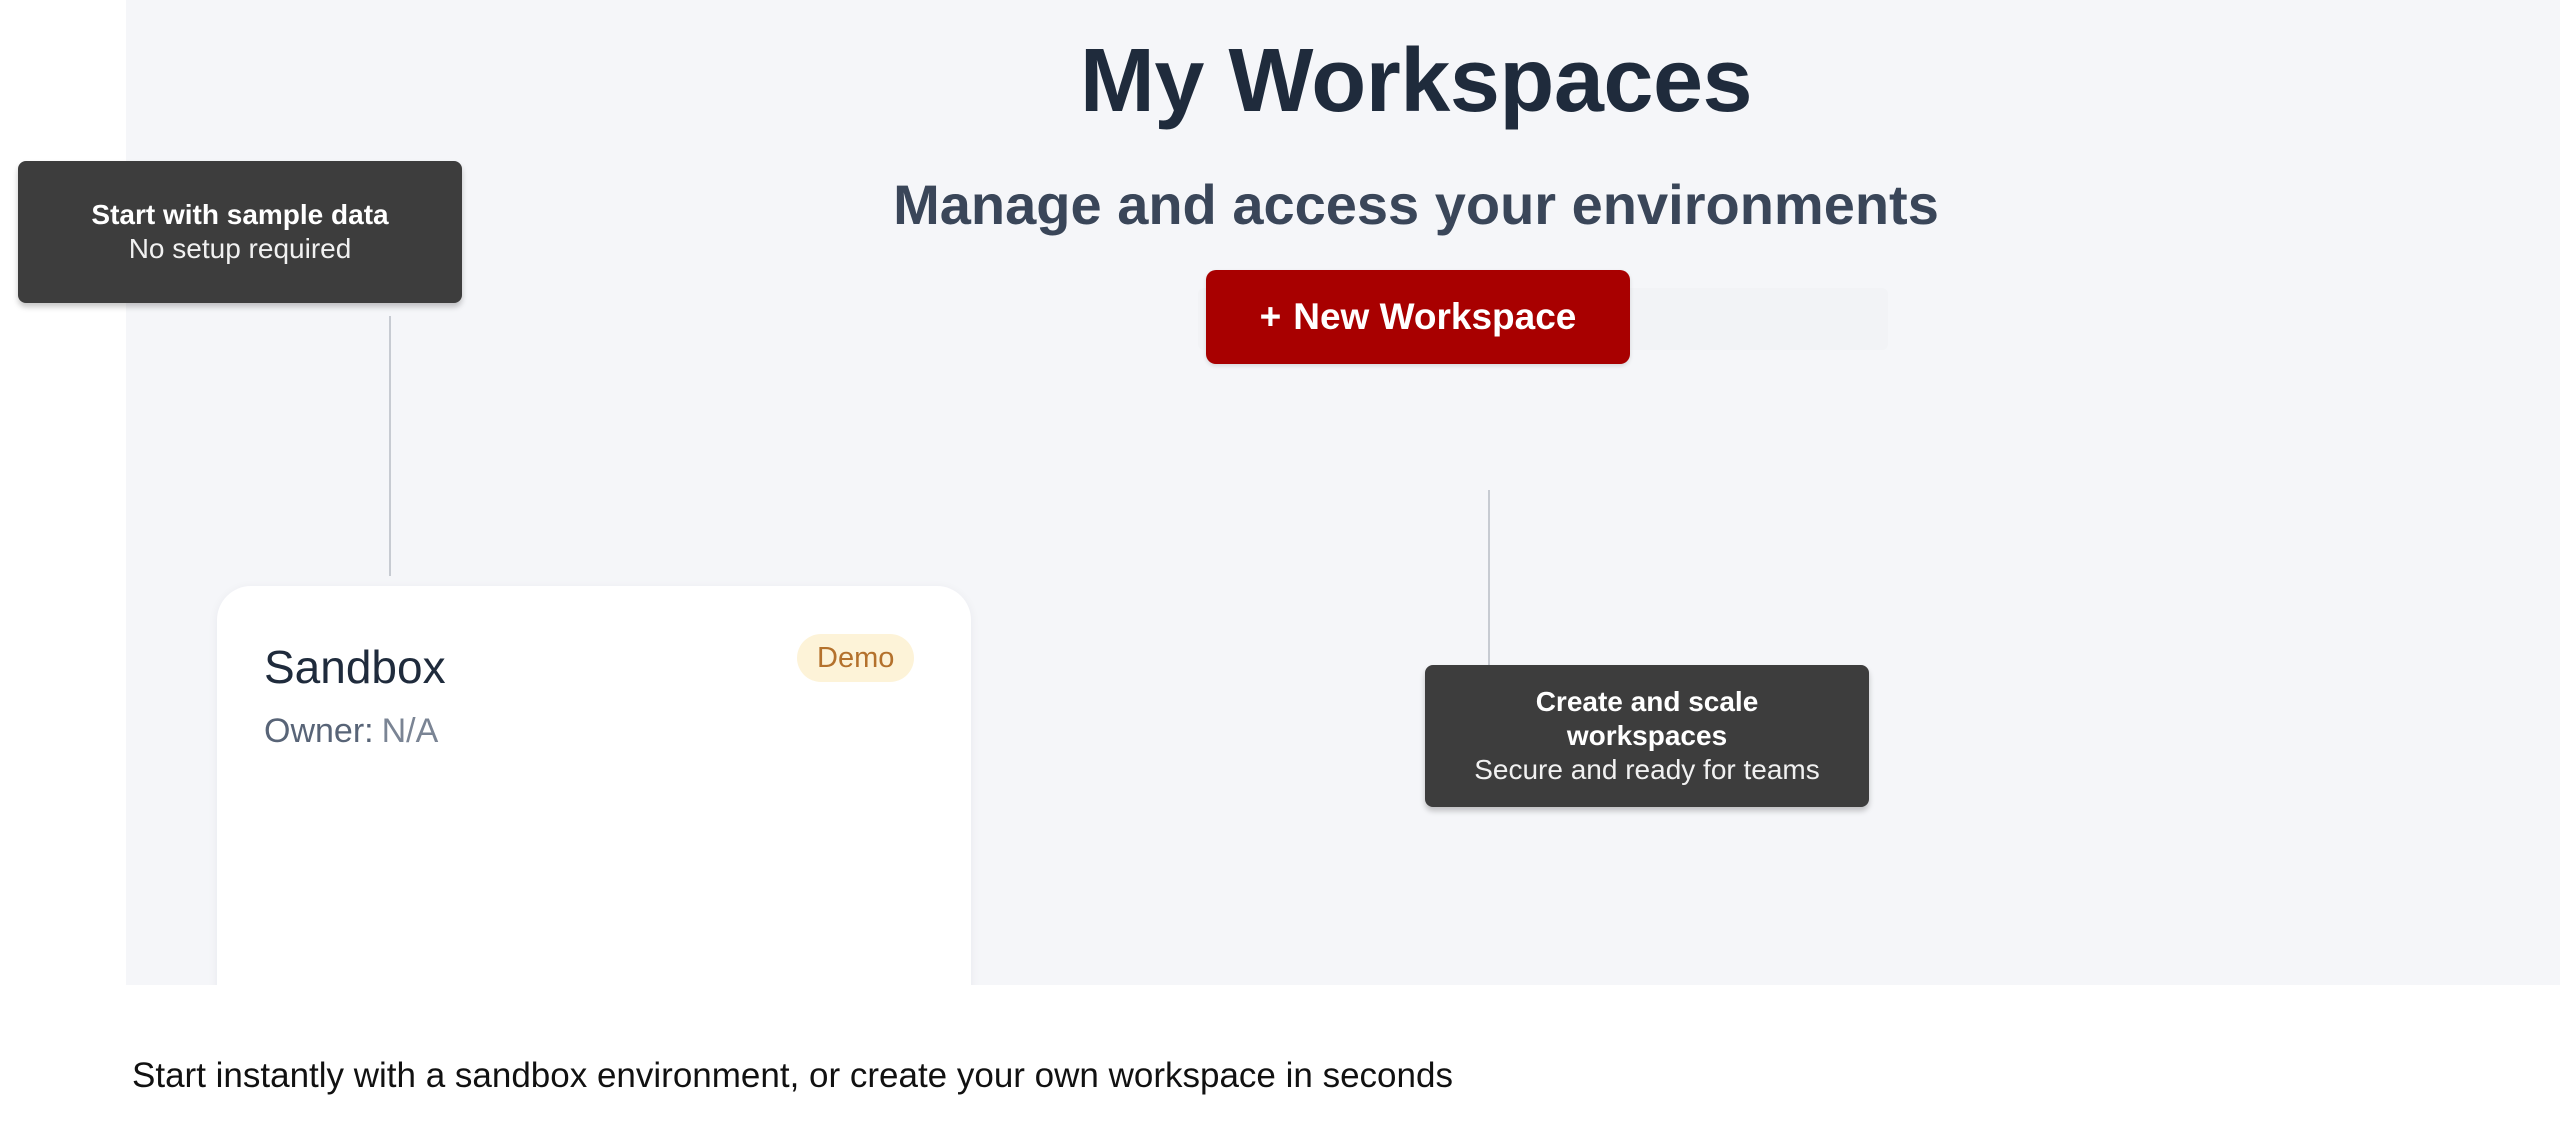  Describe the element at coordinates (355, 667) in the screenshot. I see `workspace-name: Sandbox` at that location.